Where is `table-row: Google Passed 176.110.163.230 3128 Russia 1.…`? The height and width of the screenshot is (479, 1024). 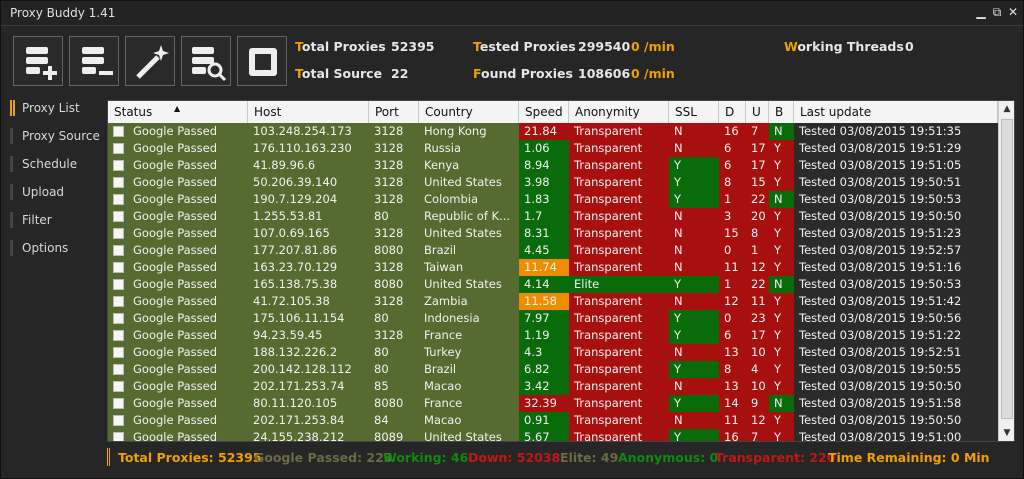
table-row: Google Passed 176.110.163.230 3128 Russia 1.… is located at coordinates (553, 148).